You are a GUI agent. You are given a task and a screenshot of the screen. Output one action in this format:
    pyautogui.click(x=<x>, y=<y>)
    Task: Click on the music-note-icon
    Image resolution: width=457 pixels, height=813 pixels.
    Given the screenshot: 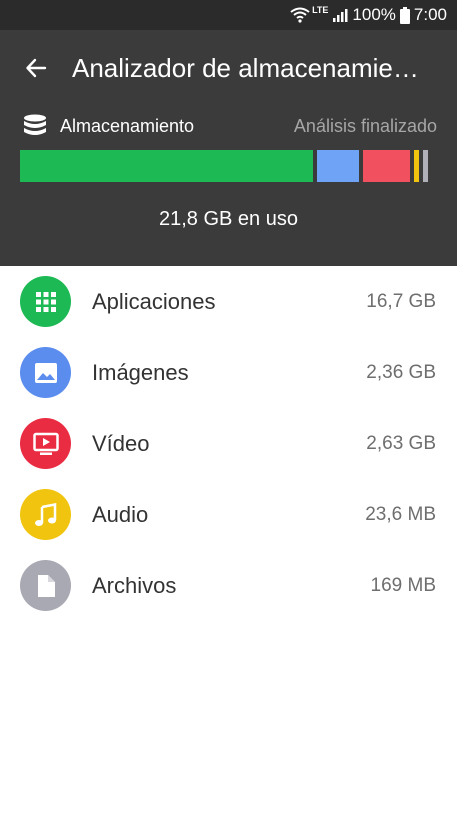 What is the action you would take?
    pyautogui.click(x=45, y=514)
    